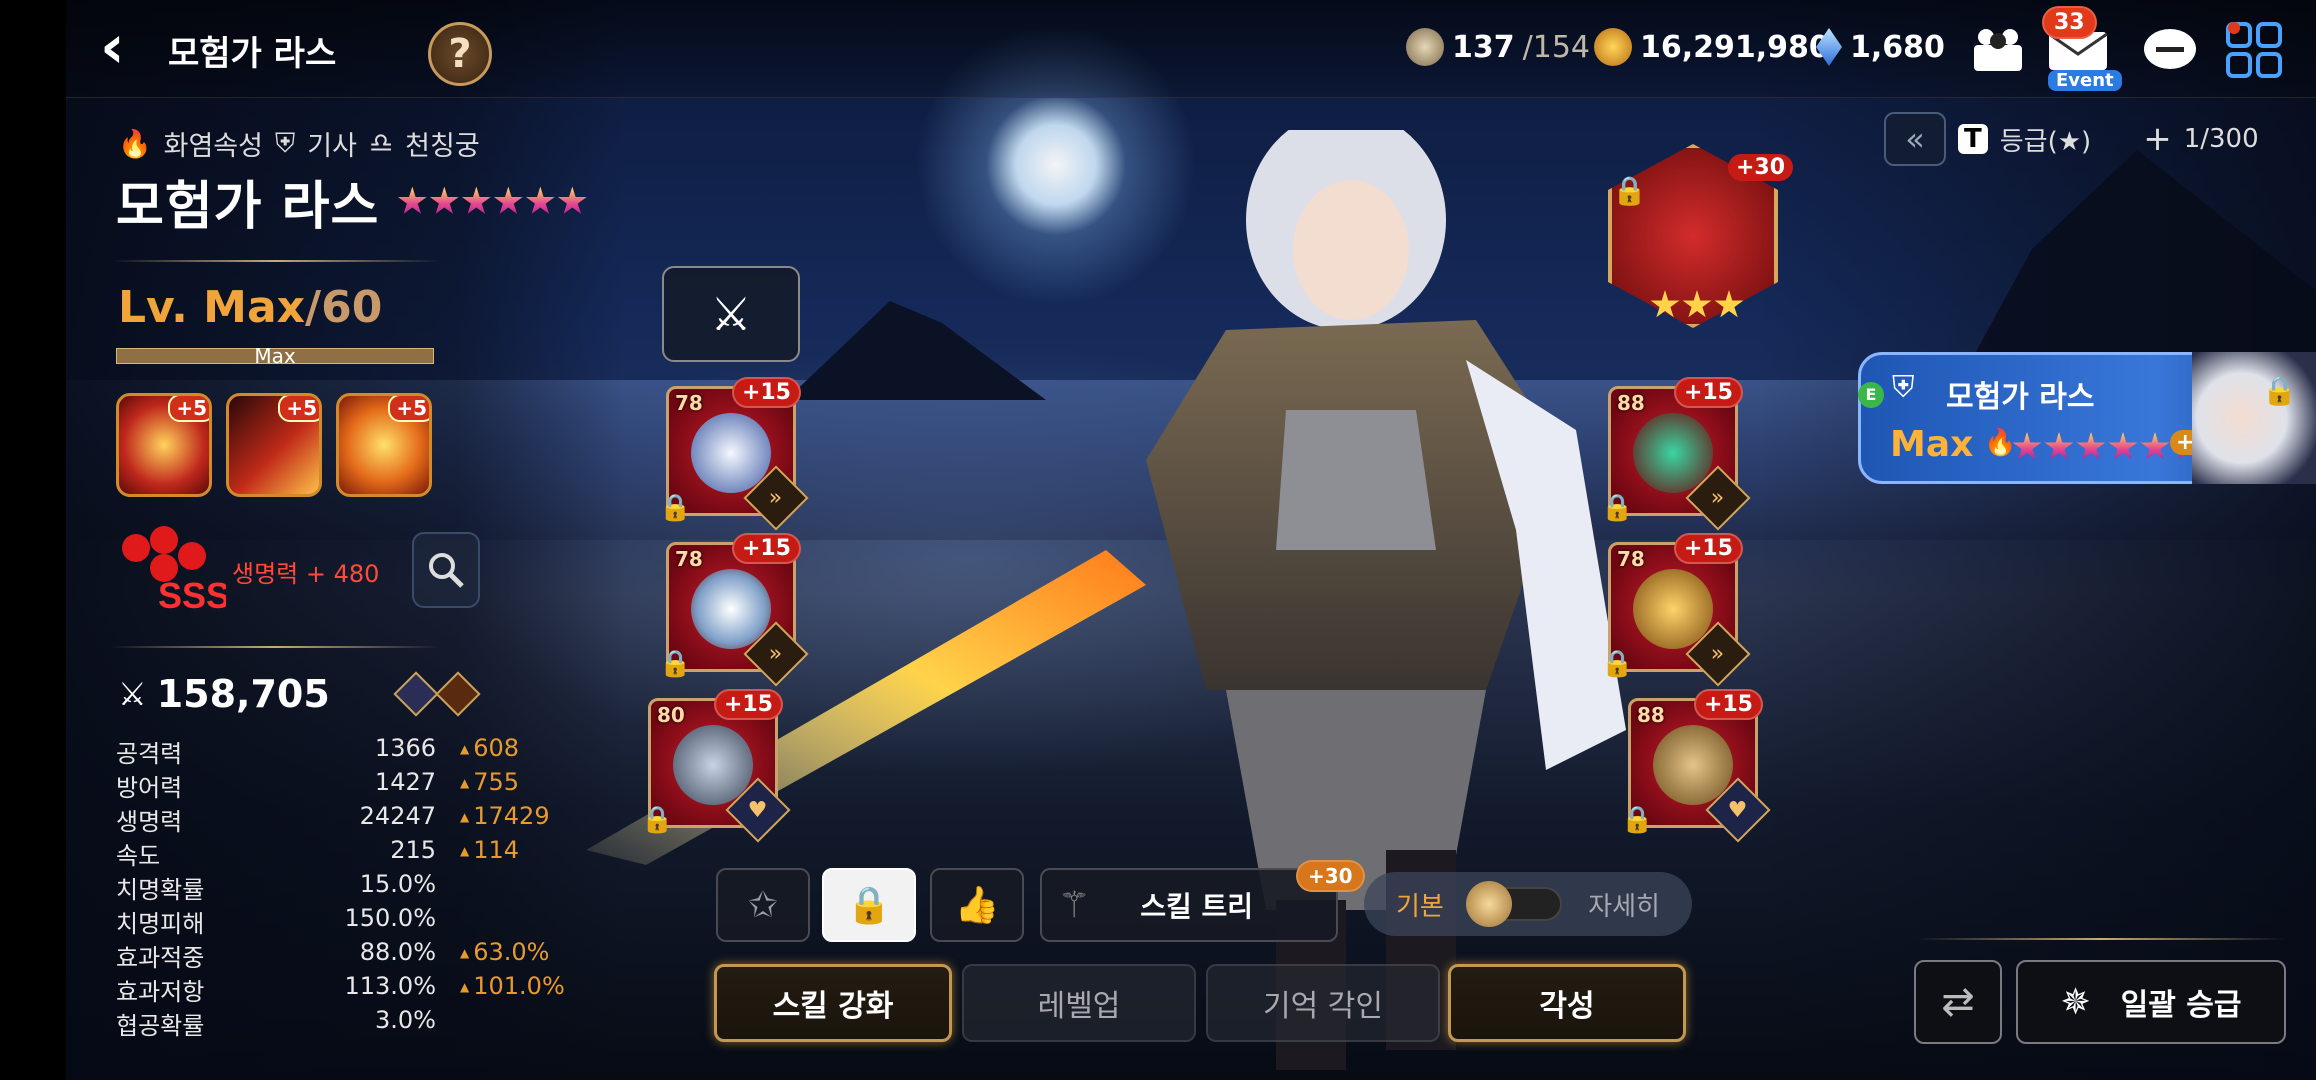 This screenshot has width=2316, height=1080. What do you see at coordinates (458, 694) in the screenshot?
I see `set-speed-icon` at bounding box center [458, 694].